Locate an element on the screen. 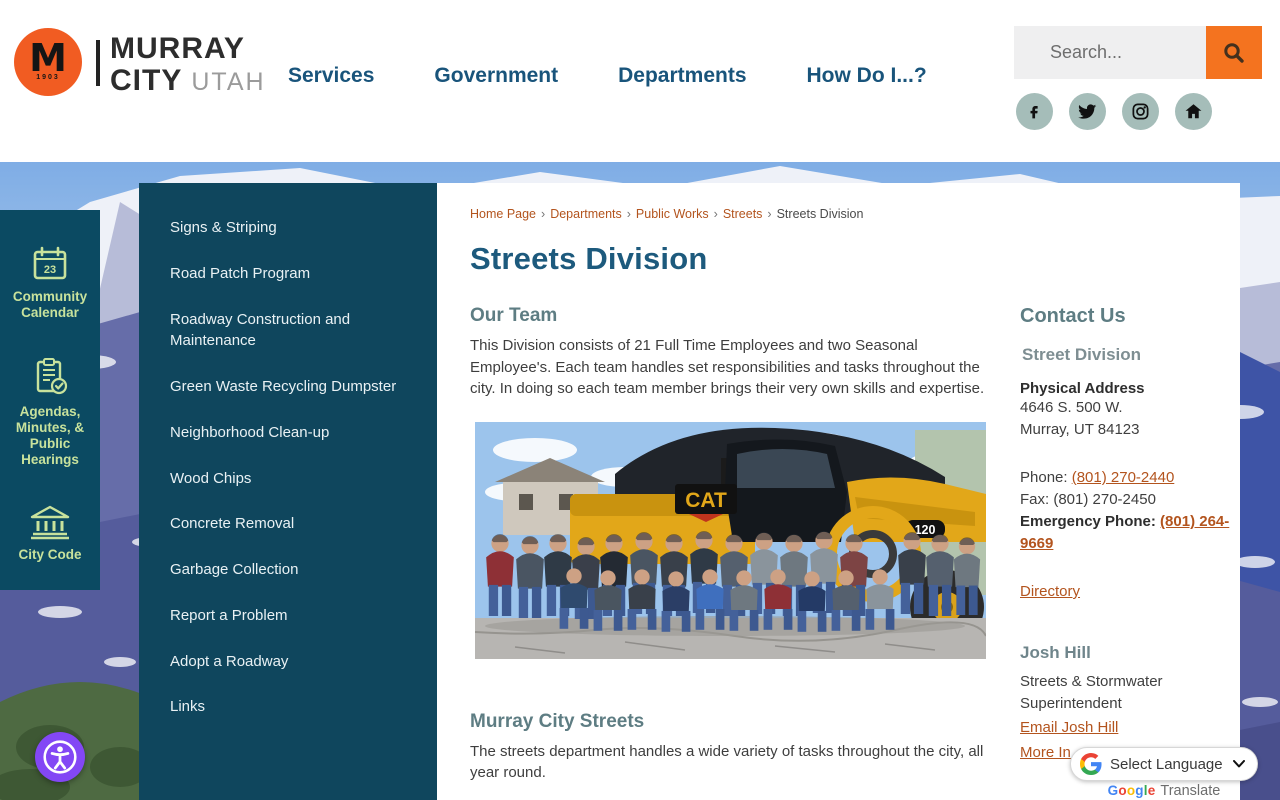 This screenshot has height=800, width=1280. facebook-button is located at coordinates (1034, 111).